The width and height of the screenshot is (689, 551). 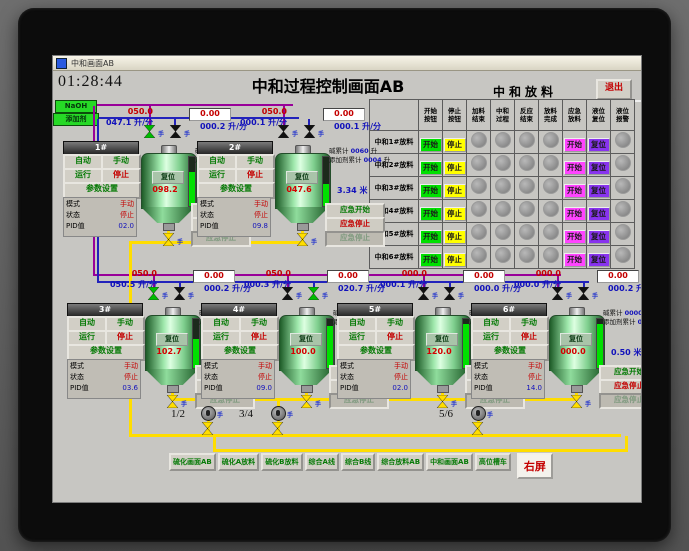 I want to click on nav-button: 硫化B放料, so click(x=282, y=462).